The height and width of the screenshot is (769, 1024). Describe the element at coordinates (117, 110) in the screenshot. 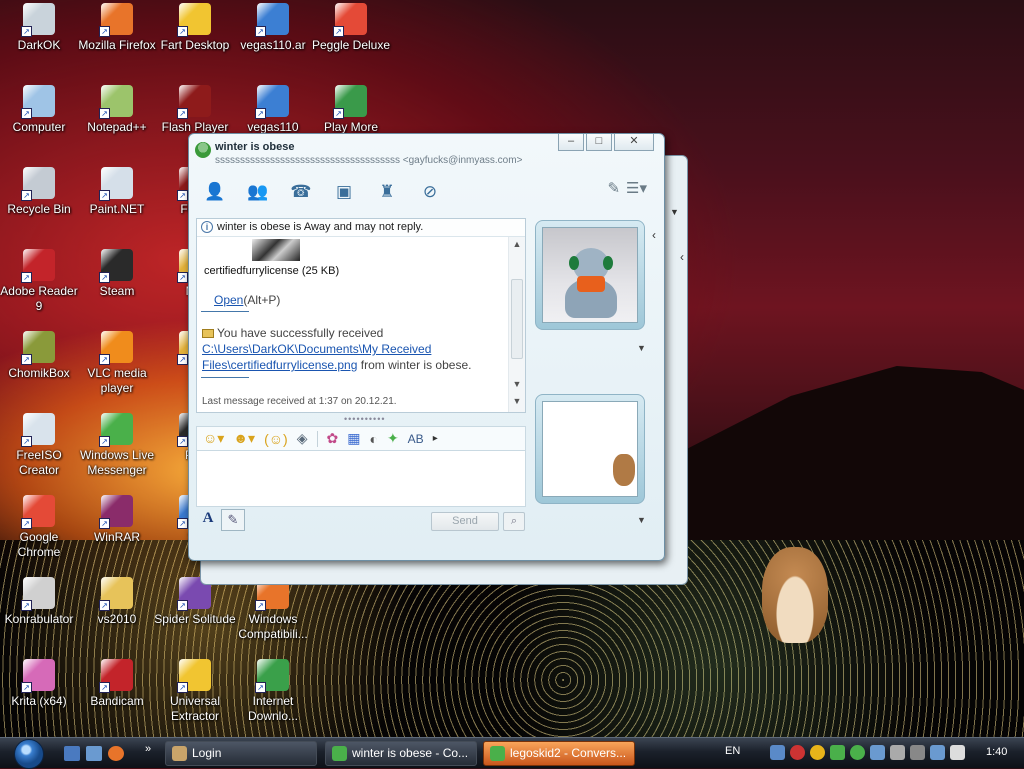

I see `desktop-icon: ↗ Notepad++` at that location.